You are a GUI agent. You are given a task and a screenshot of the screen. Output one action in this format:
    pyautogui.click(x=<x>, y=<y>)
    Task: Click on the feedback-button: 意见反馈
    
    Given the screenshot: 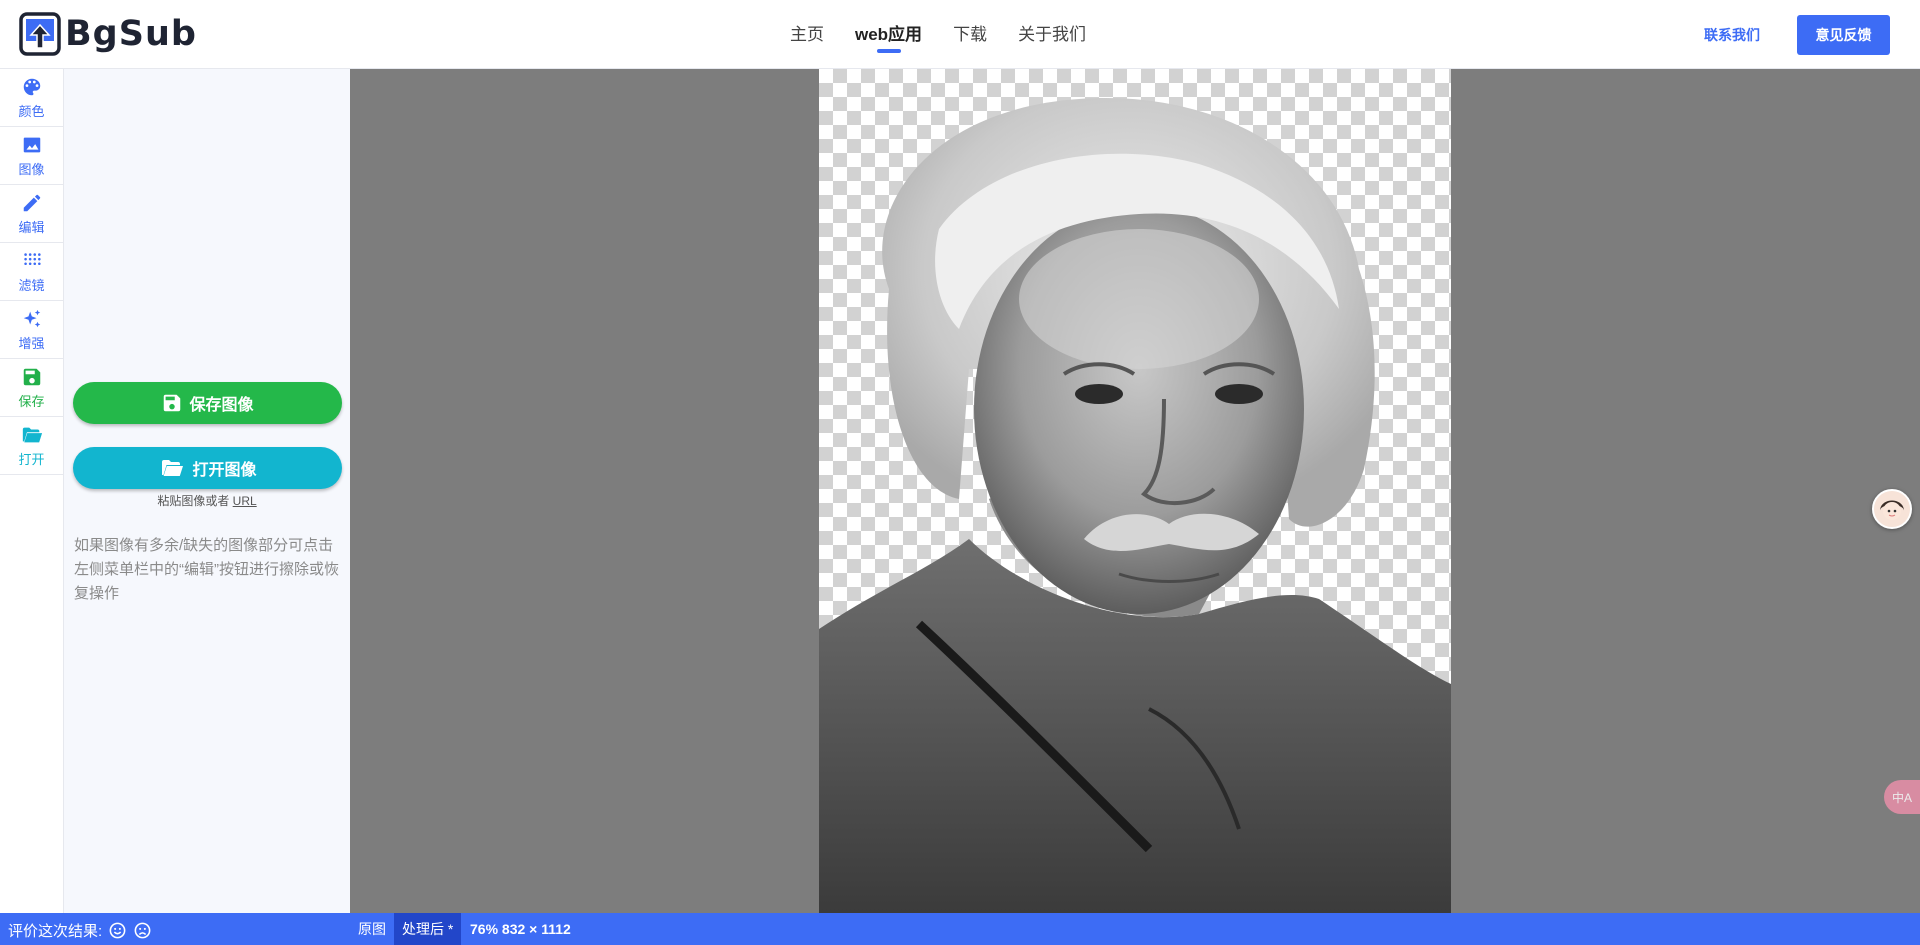 What is the action you would take?
    pyautogui.click(x=1843, y=35)
    